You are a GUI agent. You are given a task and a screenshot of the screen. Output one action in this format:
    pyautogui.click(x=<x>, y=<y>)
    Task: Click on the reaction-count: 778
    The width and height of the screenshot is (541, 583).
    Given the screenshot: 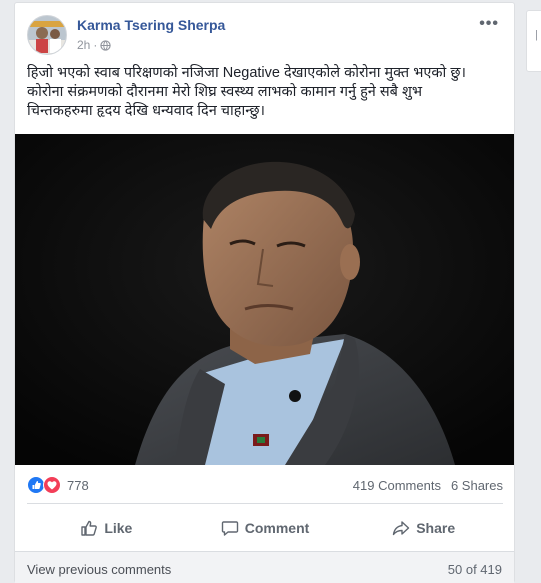 What is the action you would take?
    pyautogui.click(x=78, y=485)
    